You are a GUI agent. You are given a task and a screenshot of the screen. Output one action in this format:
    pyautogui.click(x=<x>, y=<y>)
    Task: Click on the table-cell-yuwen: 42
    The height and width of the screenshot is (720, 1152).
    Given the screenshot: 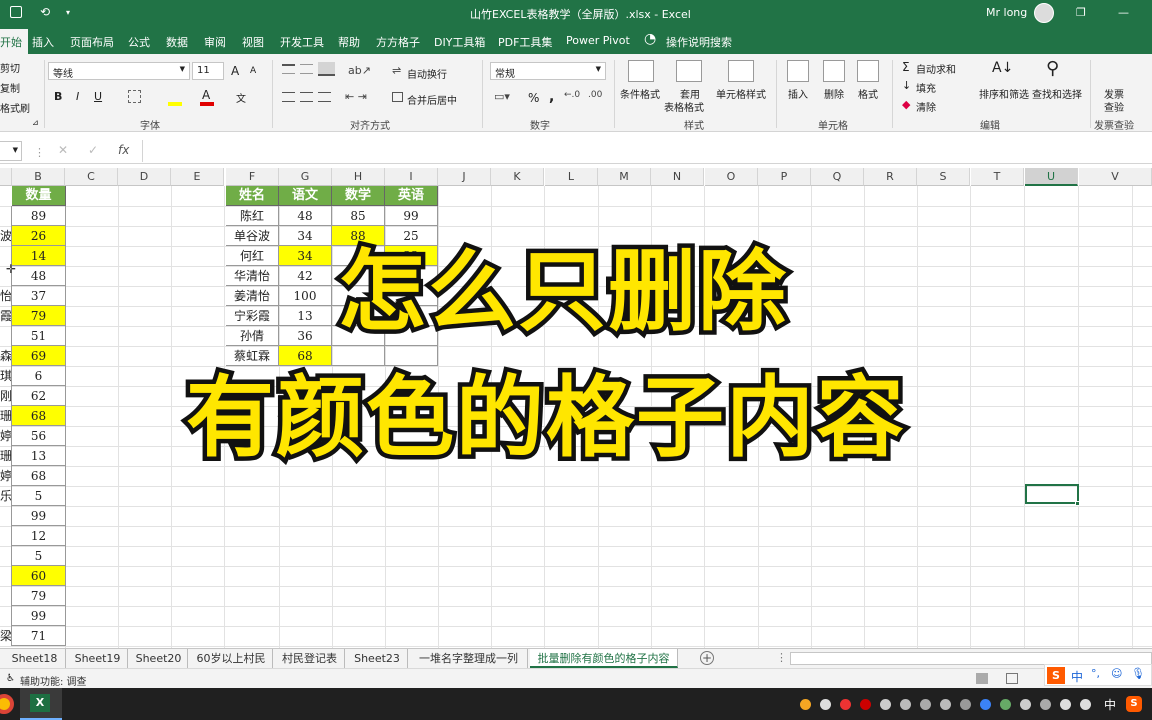 What is the action you would take?
    pyautogui.click(x=305, y=276)
    